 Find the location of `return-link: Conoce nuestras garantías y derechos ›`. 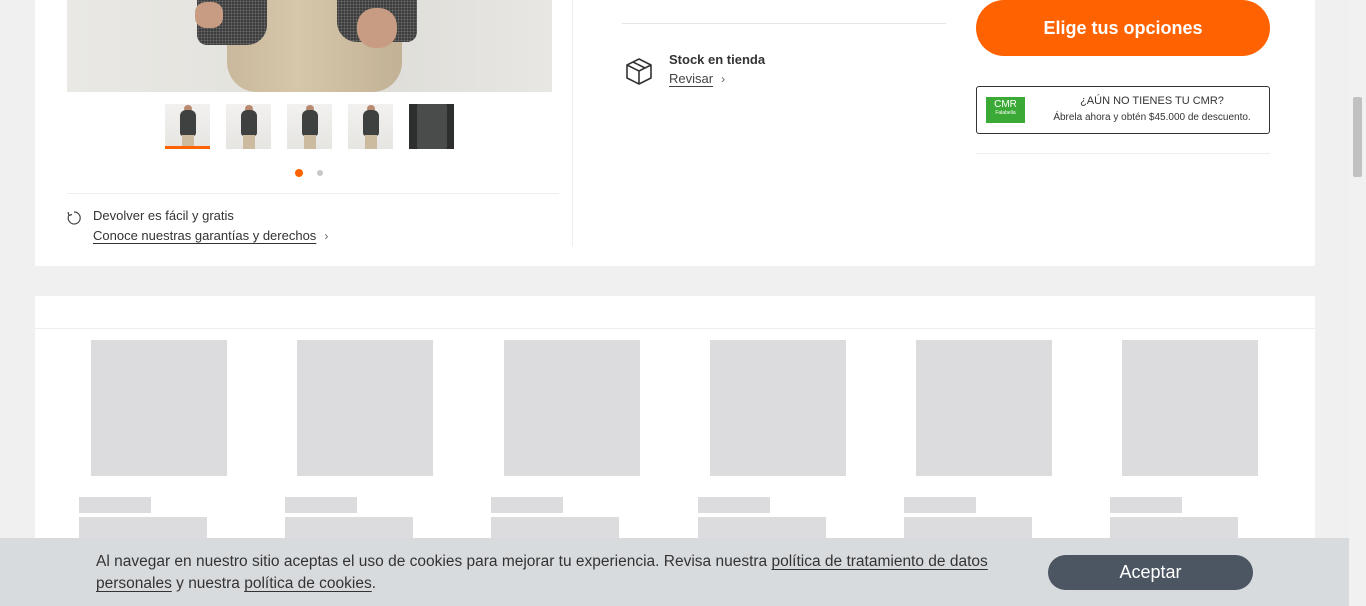

return-link: Conoce nuestras garantías y derechos › is located at coordinates (210, 235).